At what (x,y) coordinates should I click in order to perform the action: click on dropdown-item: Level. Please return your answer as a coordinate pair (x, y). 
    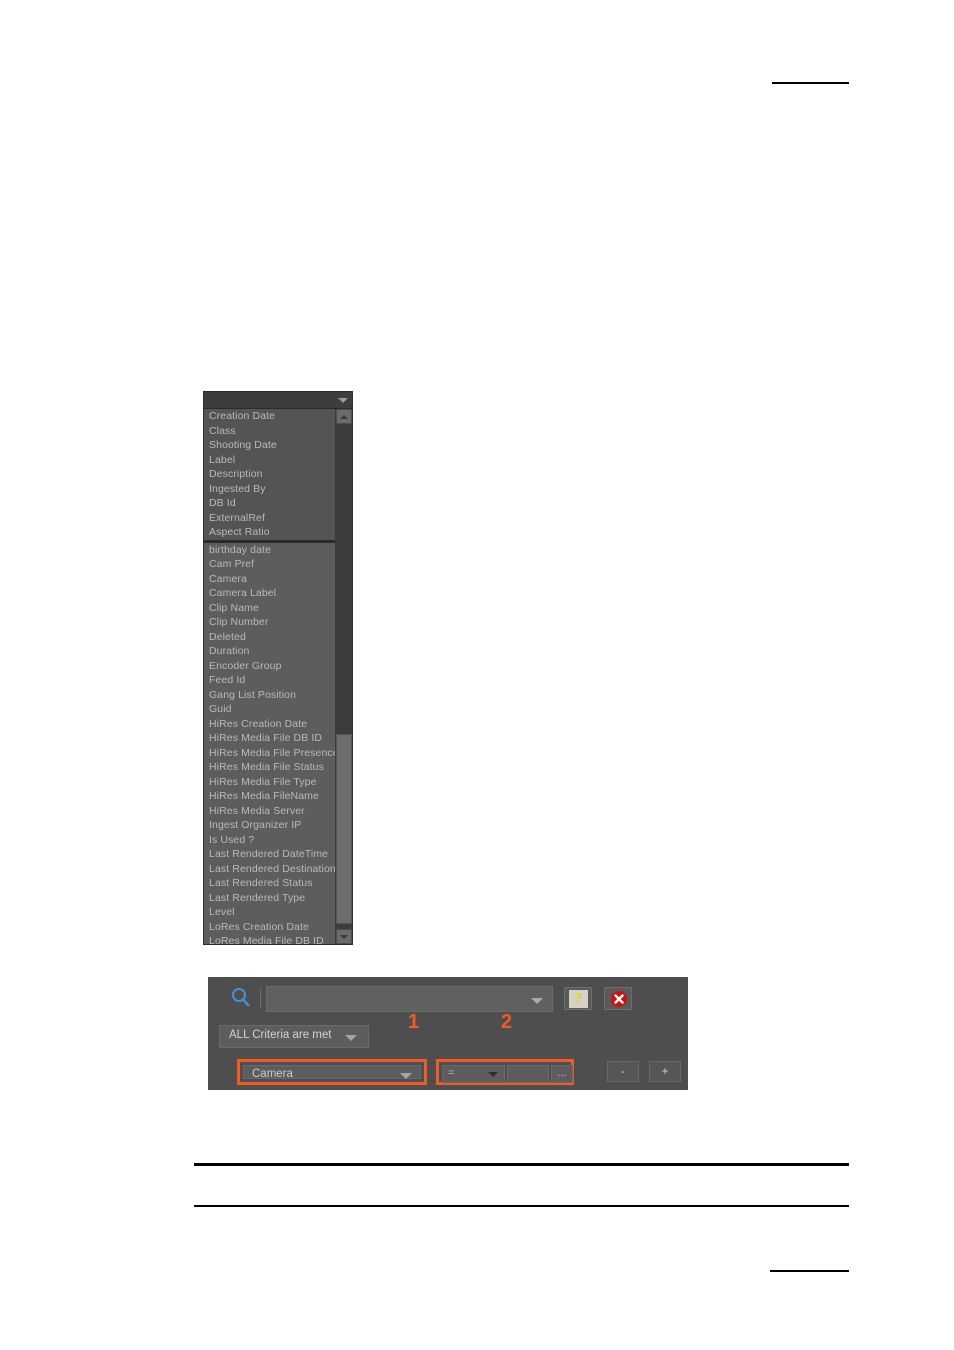
    Looking at the image, I should click on (269, 912).